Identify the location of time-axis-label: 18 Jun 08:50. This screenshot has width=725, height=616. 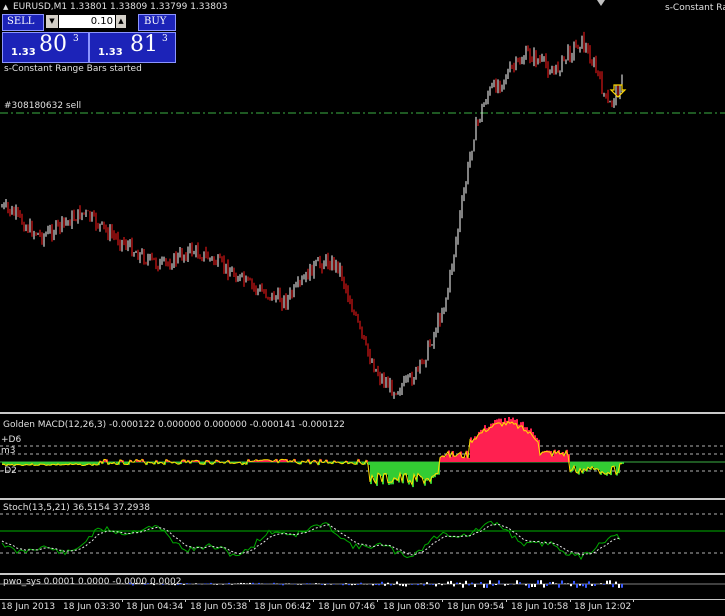
(412, 607).